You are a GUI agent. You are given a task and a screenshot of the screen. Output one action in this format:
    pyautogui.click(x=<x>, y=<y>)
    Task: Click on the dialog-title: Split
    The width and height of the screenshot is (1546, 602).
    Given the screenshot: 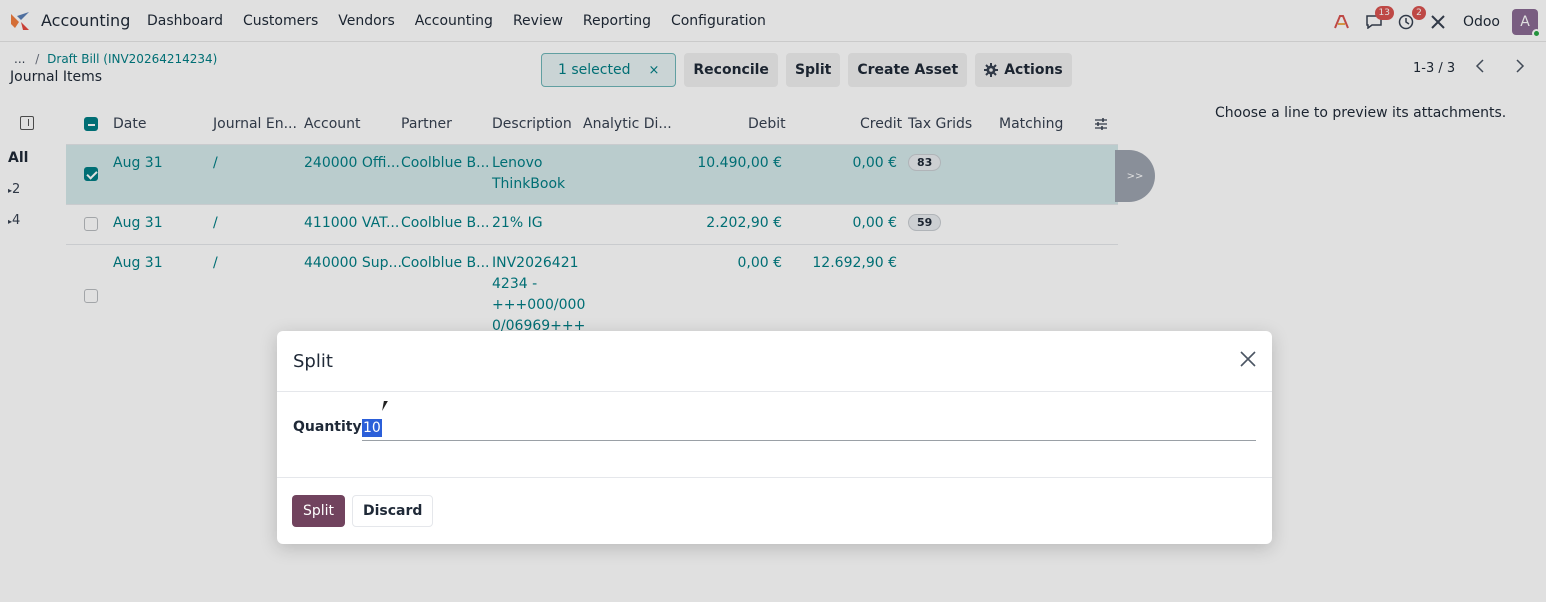 What is the action you would take?
    pyautogui.click(x=313, y=361)
    